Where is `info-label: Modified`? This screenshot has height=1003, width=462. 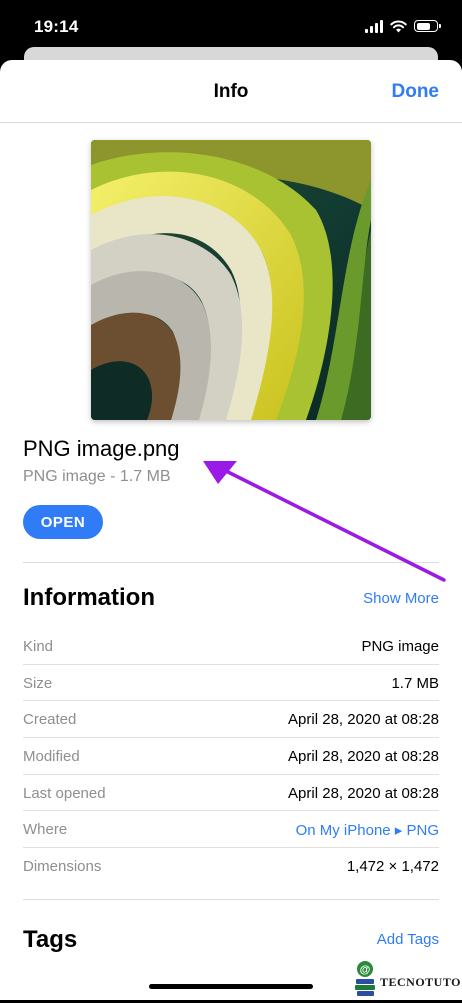
info-label: Modified is located at coordinates (51, 757).